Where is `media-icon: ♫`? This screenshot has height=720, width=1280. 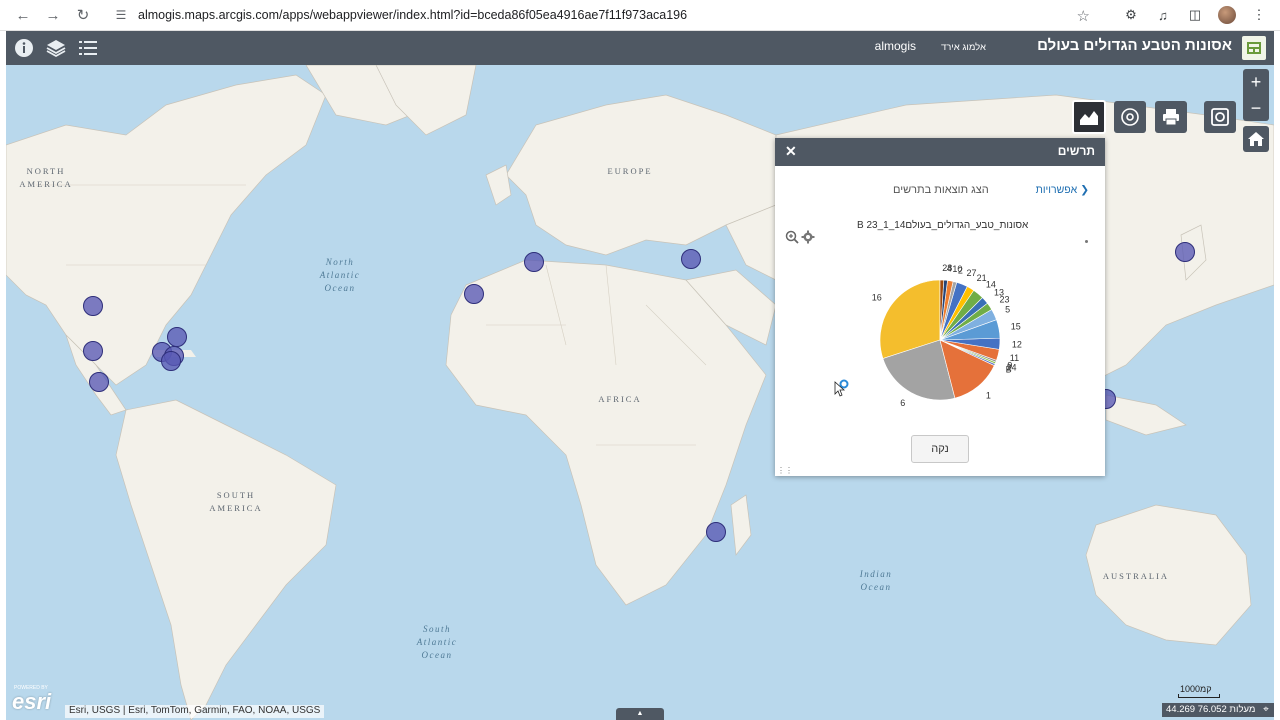 media-icon: ♫ is located at coordinates (1163, 15).